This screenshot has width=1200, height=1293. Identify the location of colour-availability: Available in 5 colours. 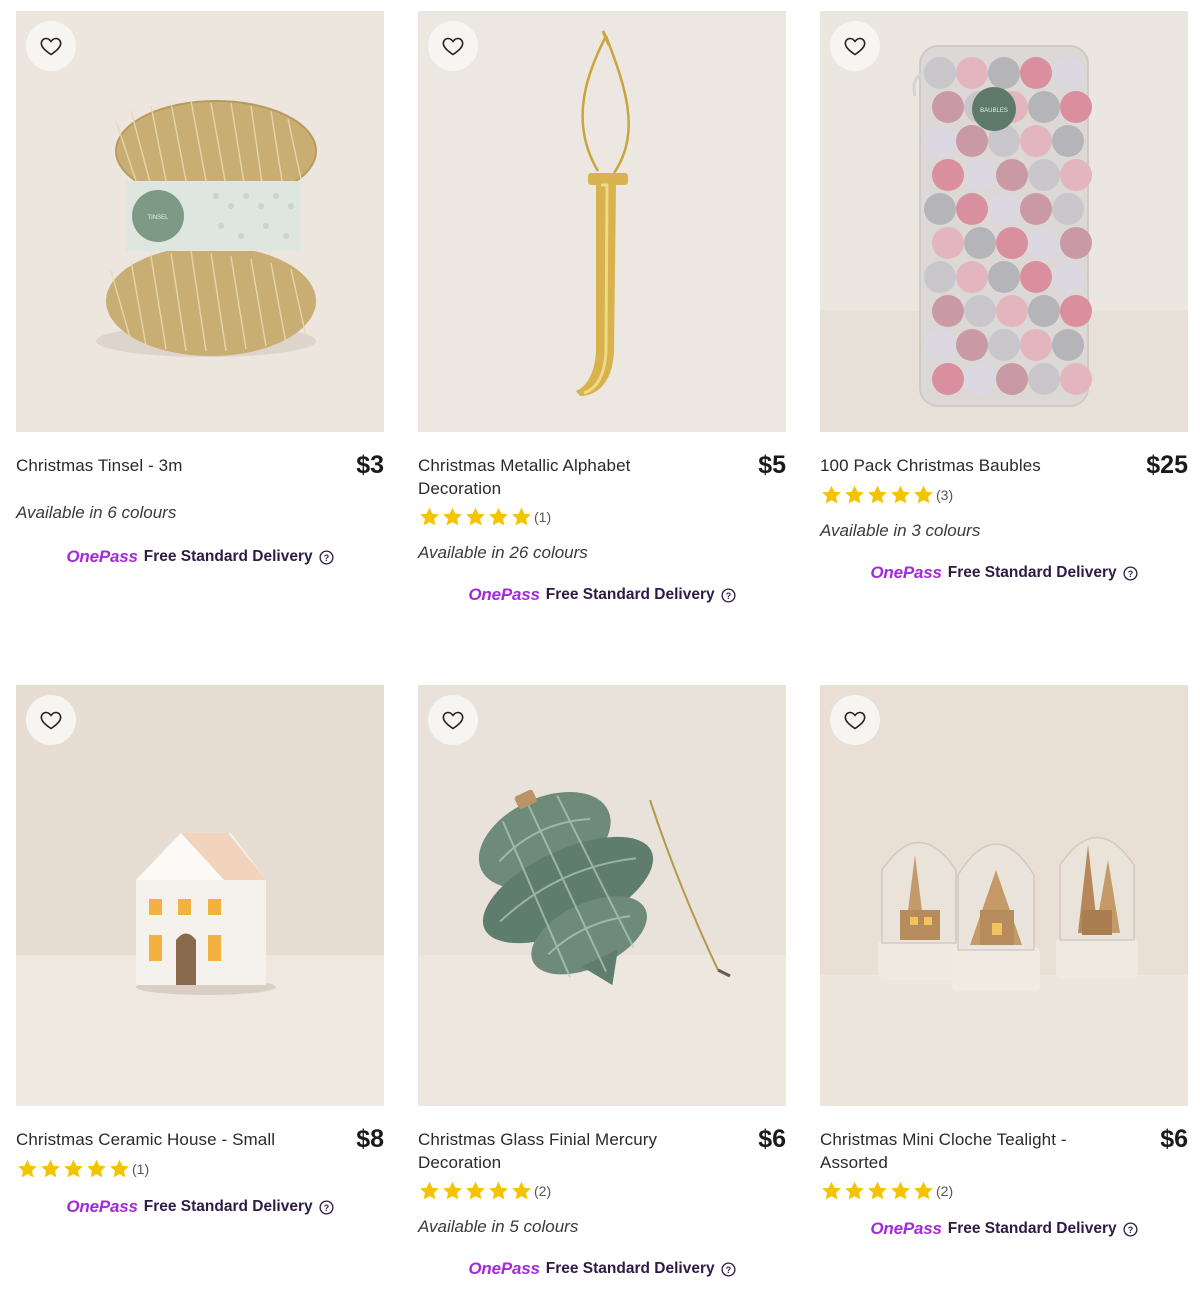
(498, 1226).